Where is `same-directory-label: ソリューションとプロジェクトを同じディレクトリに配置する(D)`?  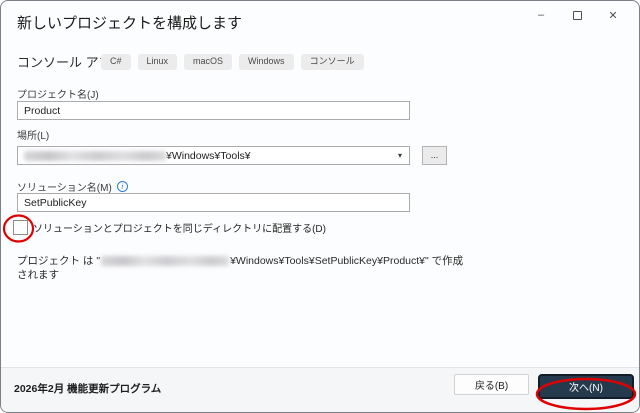 same-directory-label: ソリューションとプロジェクトを同じディレクトリに配置する(D) is located at coordinates (179, 229).